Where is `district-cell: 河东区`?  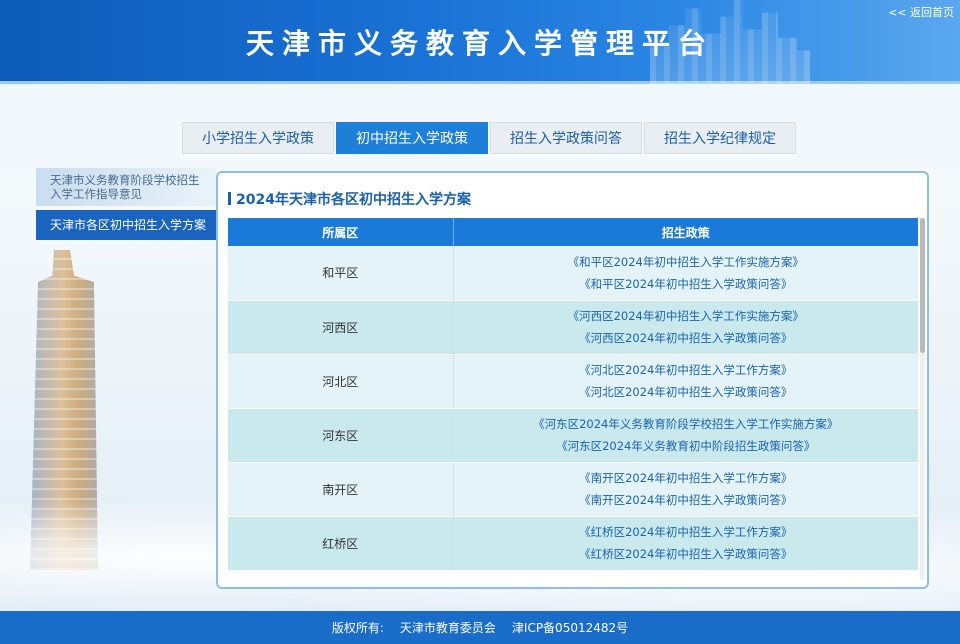 district-cell: 河东区 is located at coordinates (341, 435).